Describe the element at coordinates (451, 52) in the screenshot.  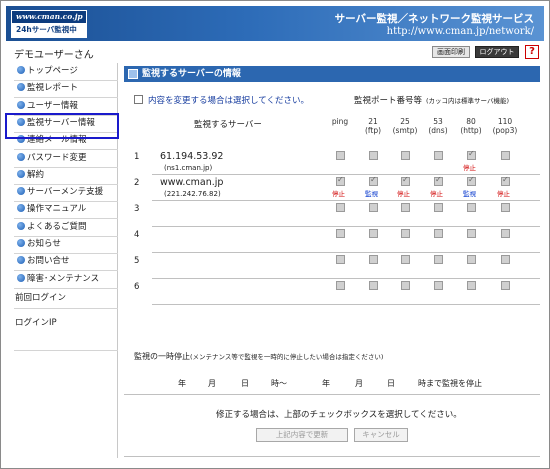
I see `print-button: 画面印刷` at that location.